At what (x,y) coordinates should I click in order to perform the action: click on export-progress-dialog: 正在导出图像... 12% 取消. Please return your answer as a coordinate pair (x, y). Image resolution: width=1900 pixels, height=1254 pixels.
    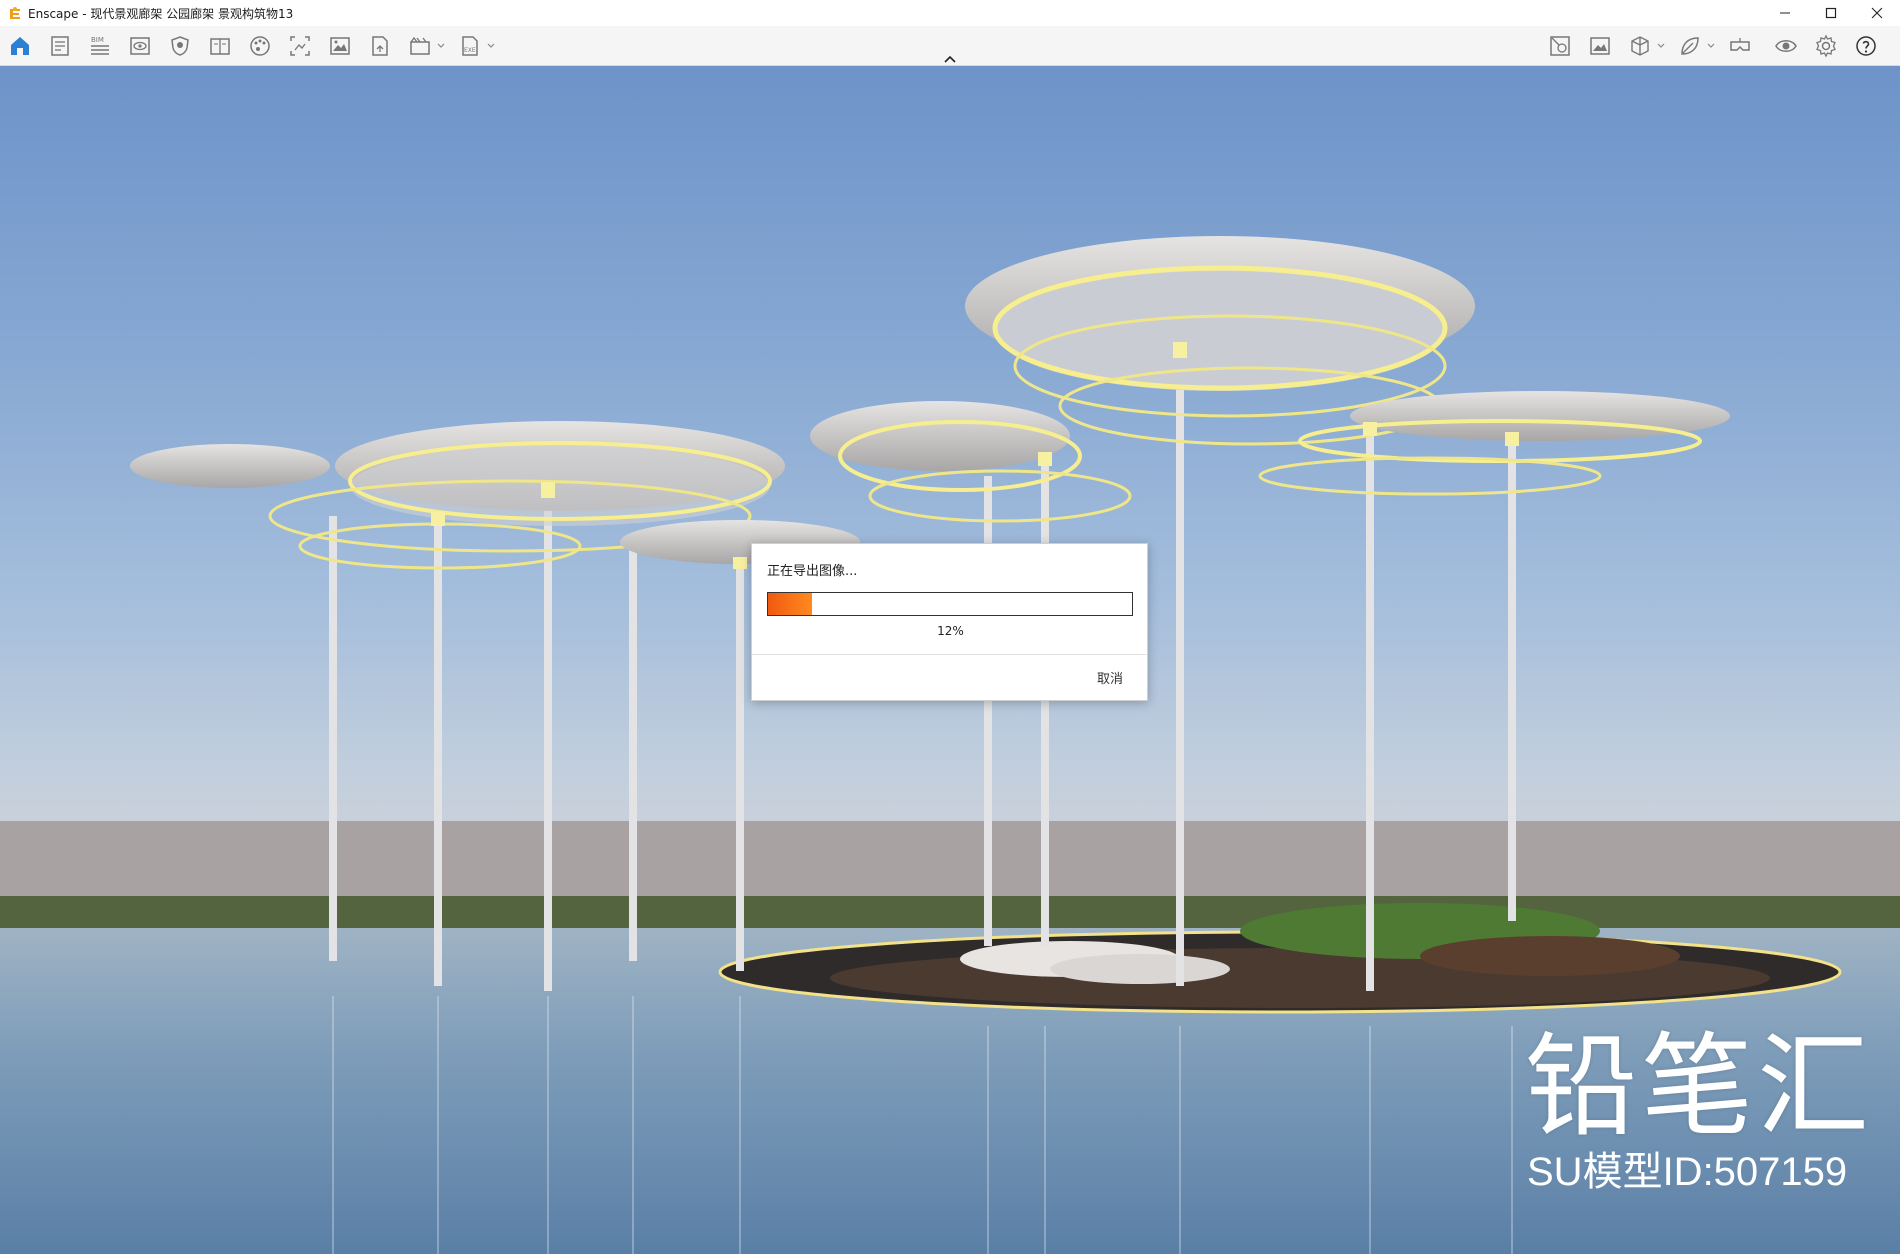
    Looking at the image, I should click on (949, 622).